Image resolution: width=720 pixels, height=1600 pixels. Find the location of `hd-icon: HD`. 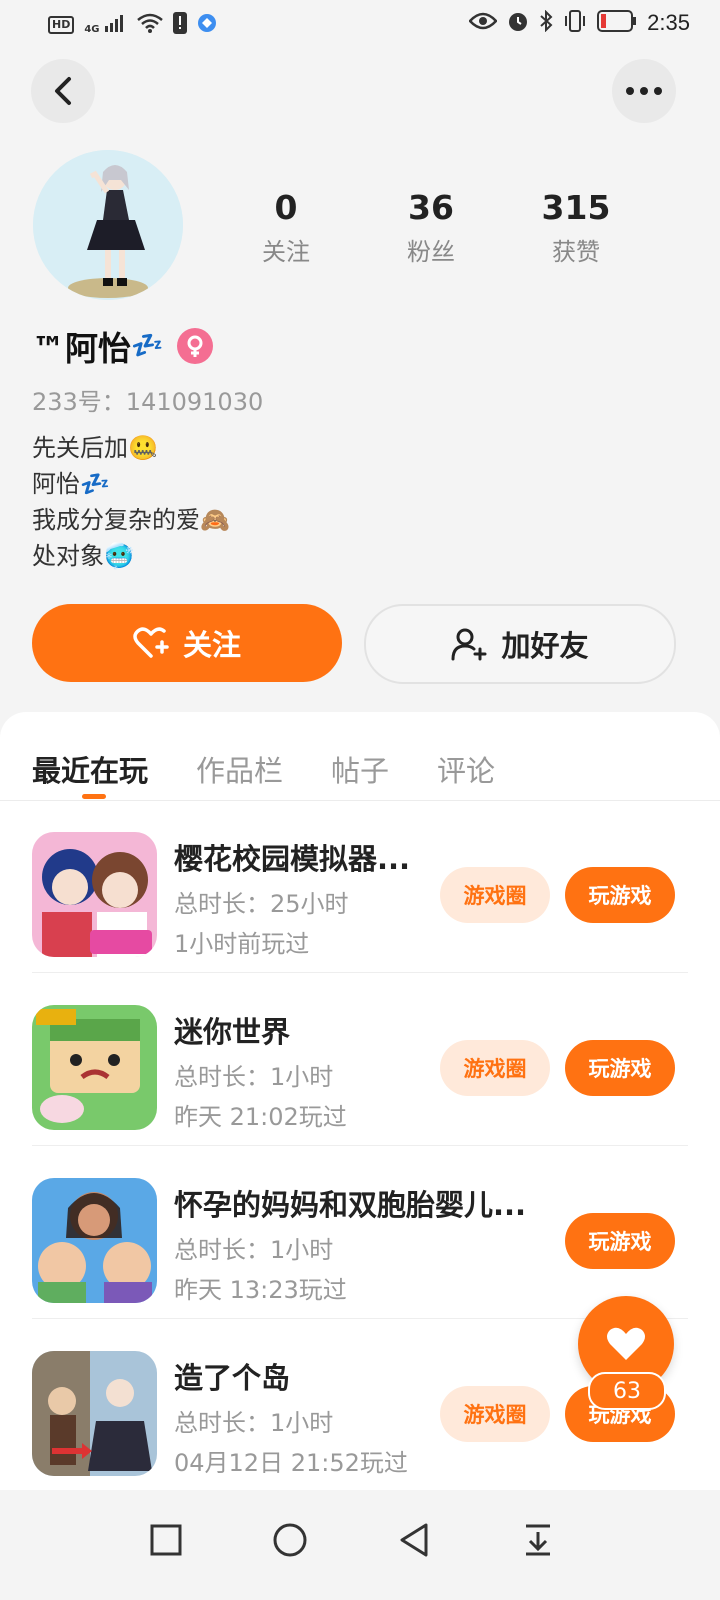

hd-icon: HD is located at coordinates (61, 25).